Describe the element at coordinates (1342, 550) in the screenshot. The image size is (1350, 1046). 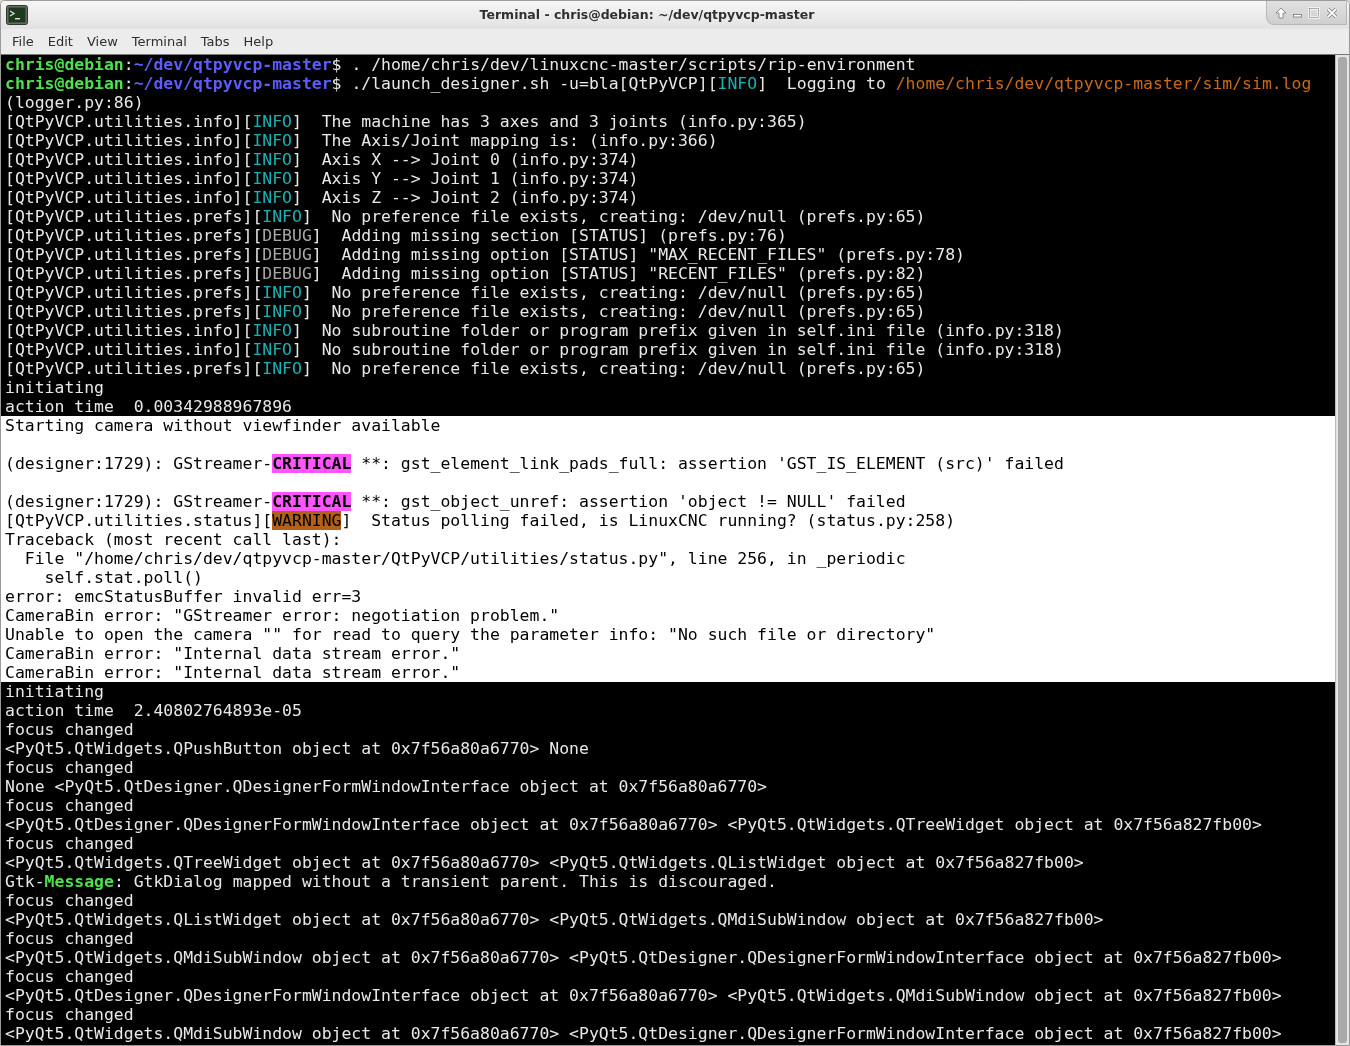
I see `scrollbar` at that location.